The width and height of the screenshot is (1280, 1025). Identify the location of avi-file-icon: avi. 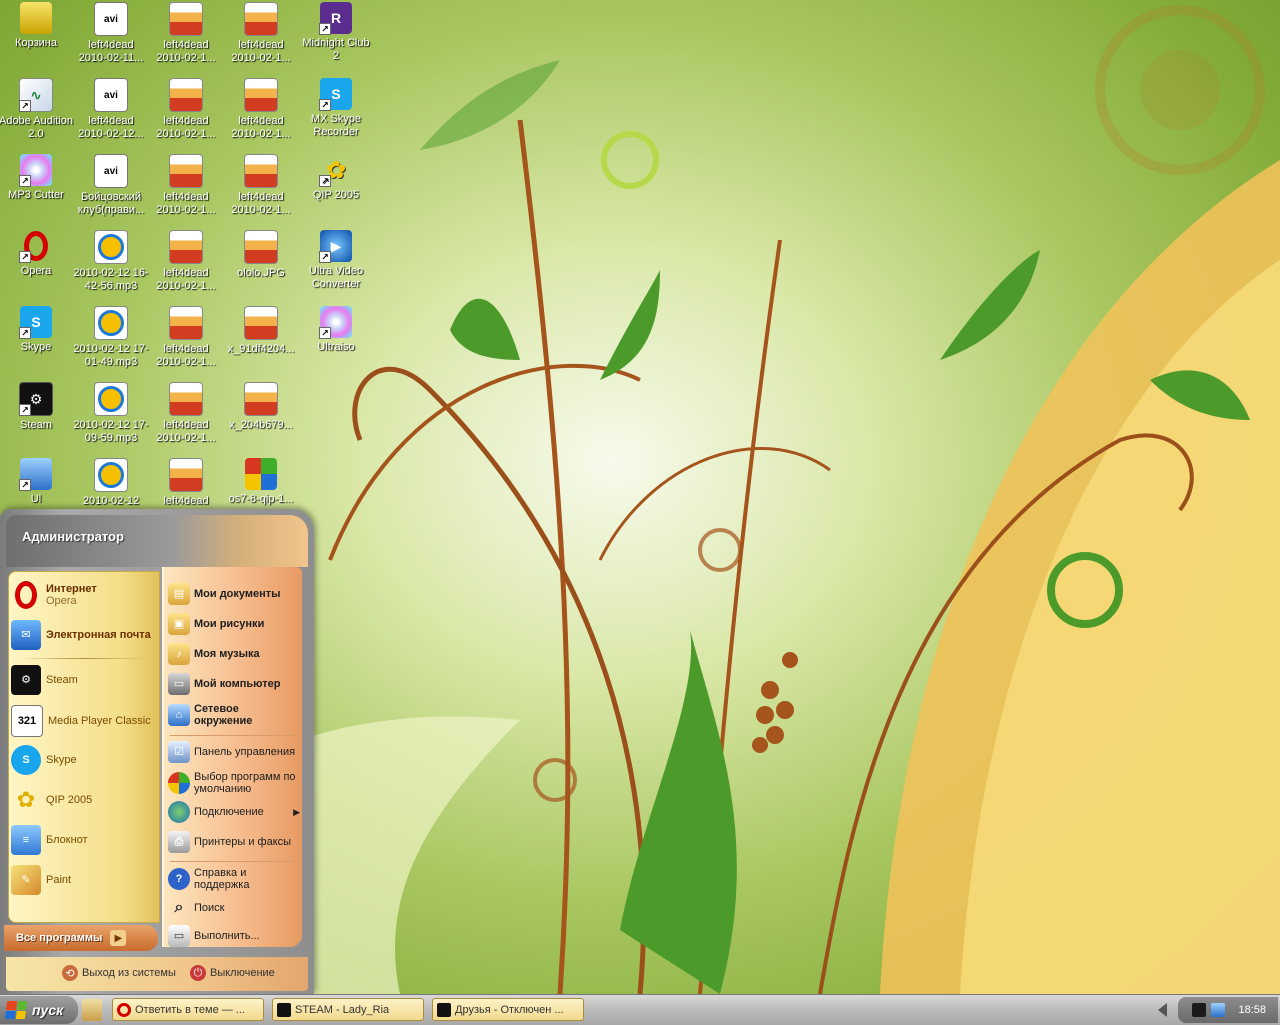
(111, 95).